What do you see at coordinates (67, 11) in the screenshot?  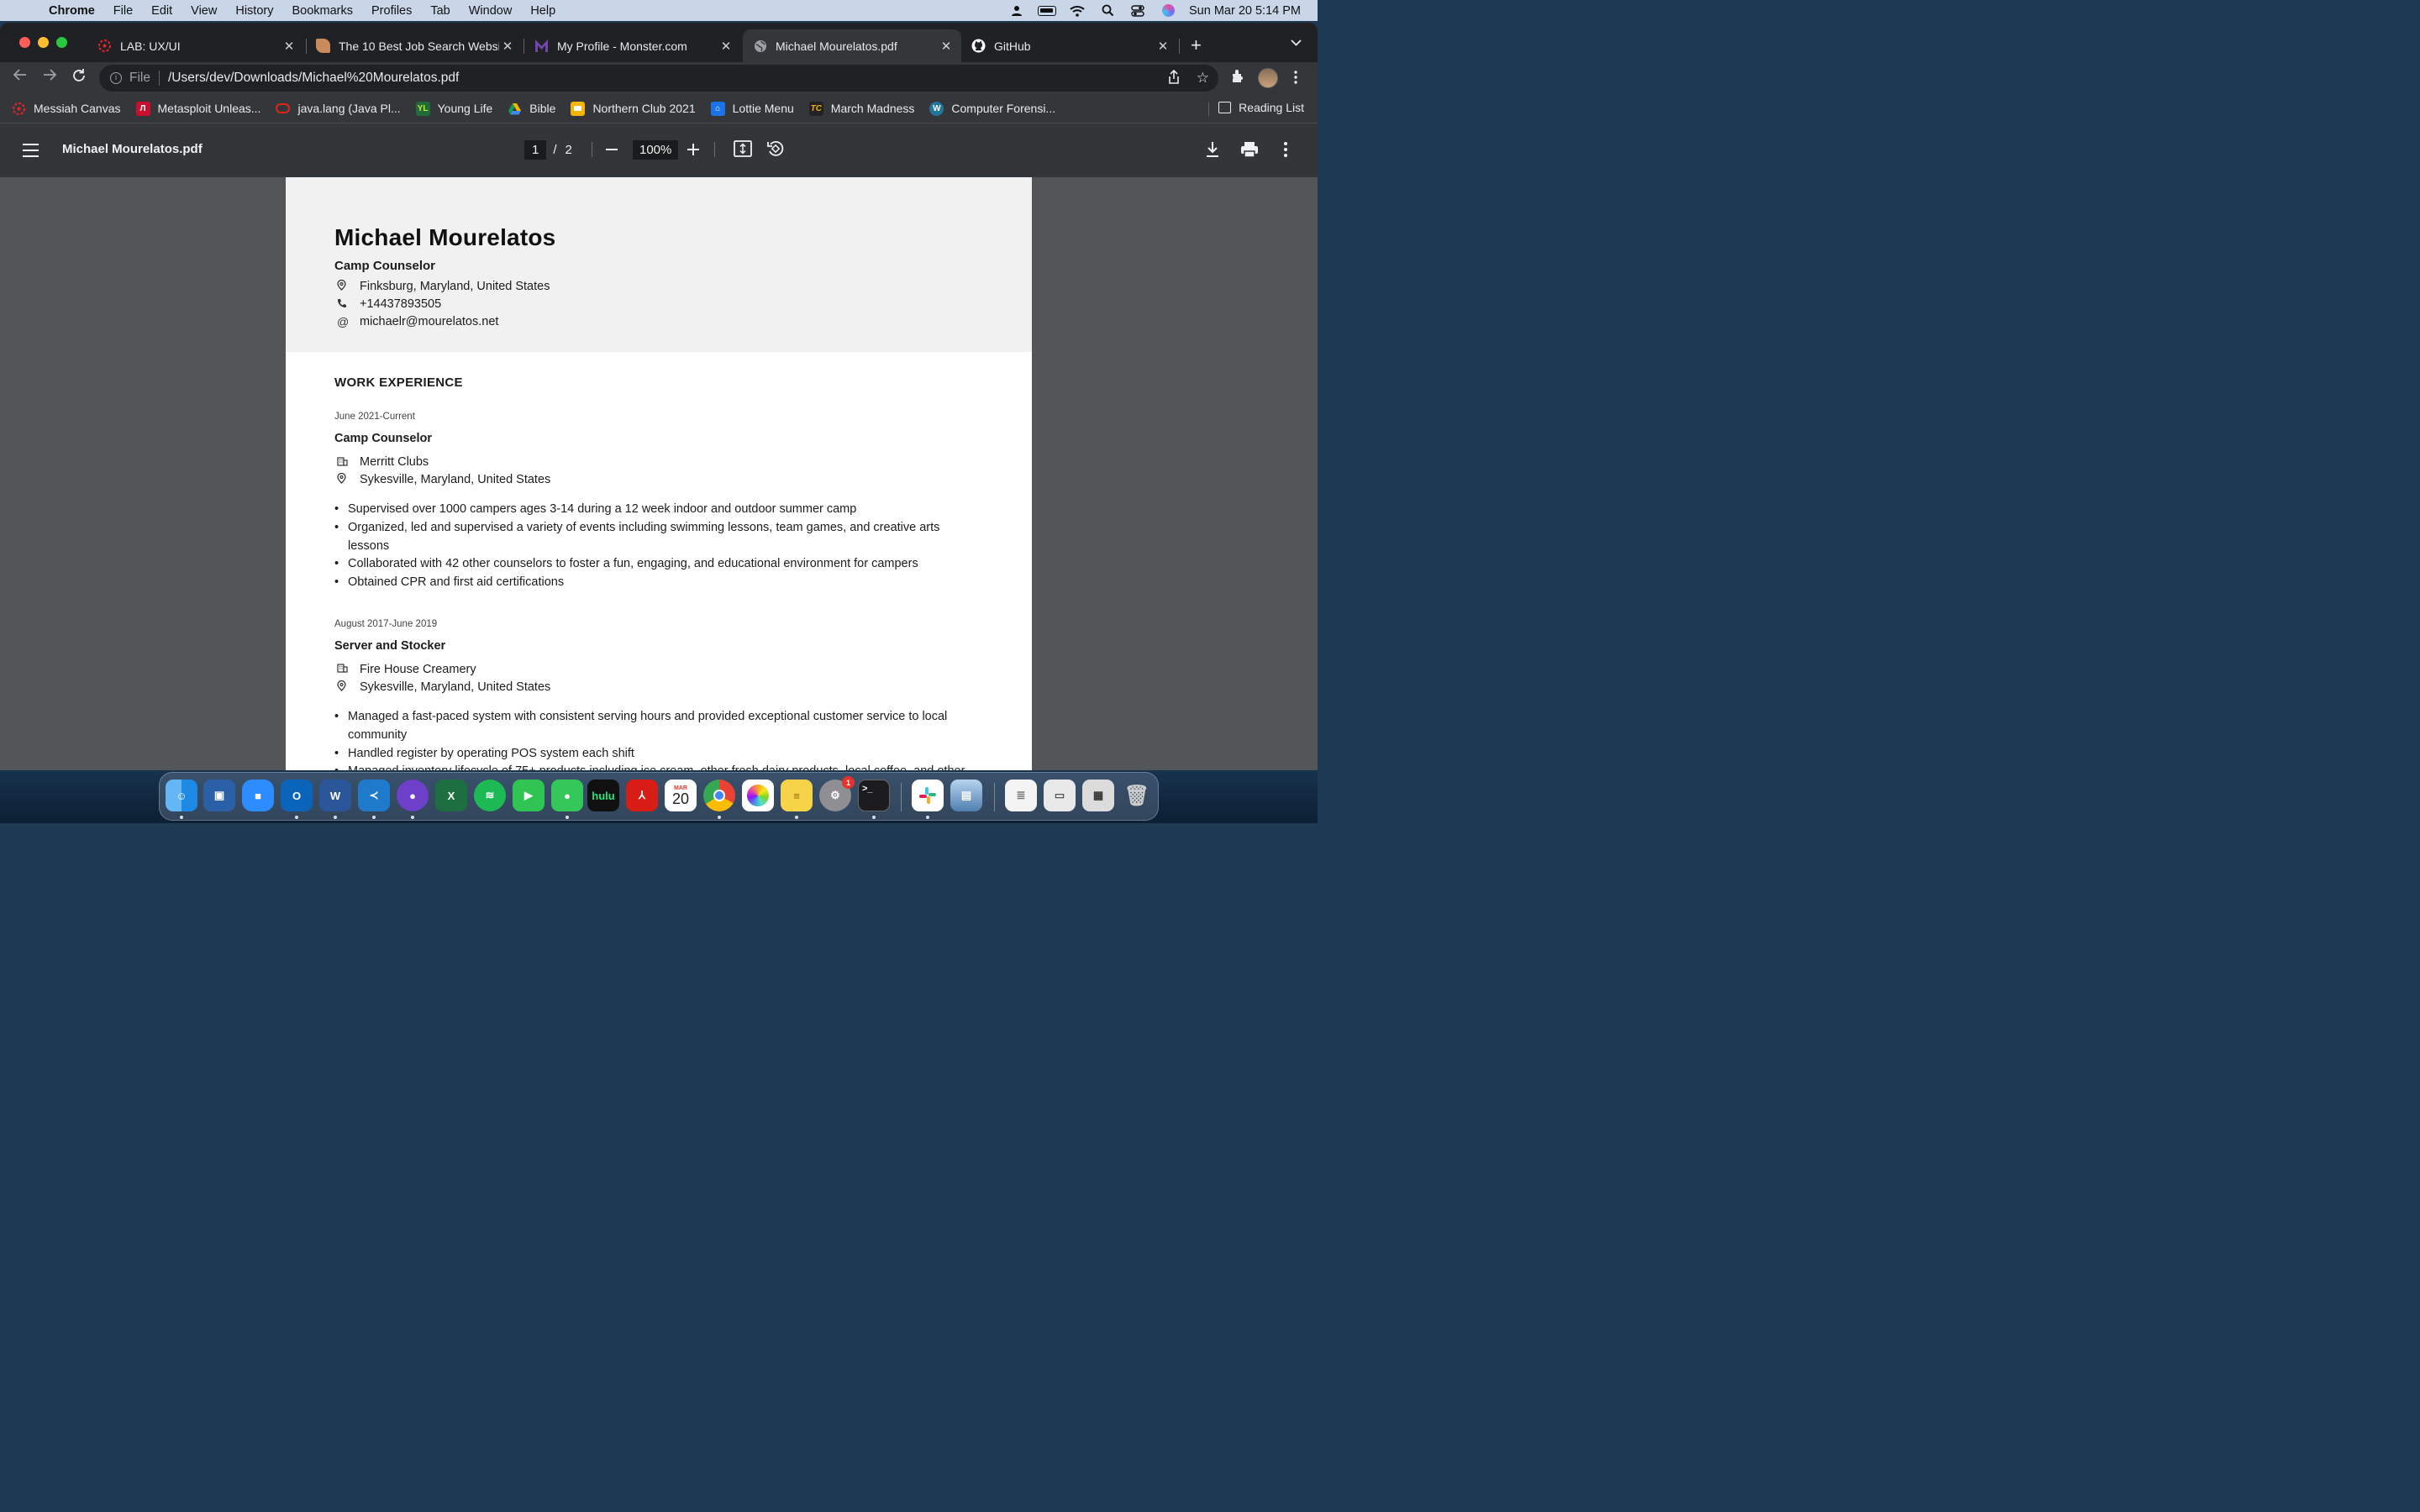 I see `menu-app-name: Chrome` at bounding box center [67, 11].